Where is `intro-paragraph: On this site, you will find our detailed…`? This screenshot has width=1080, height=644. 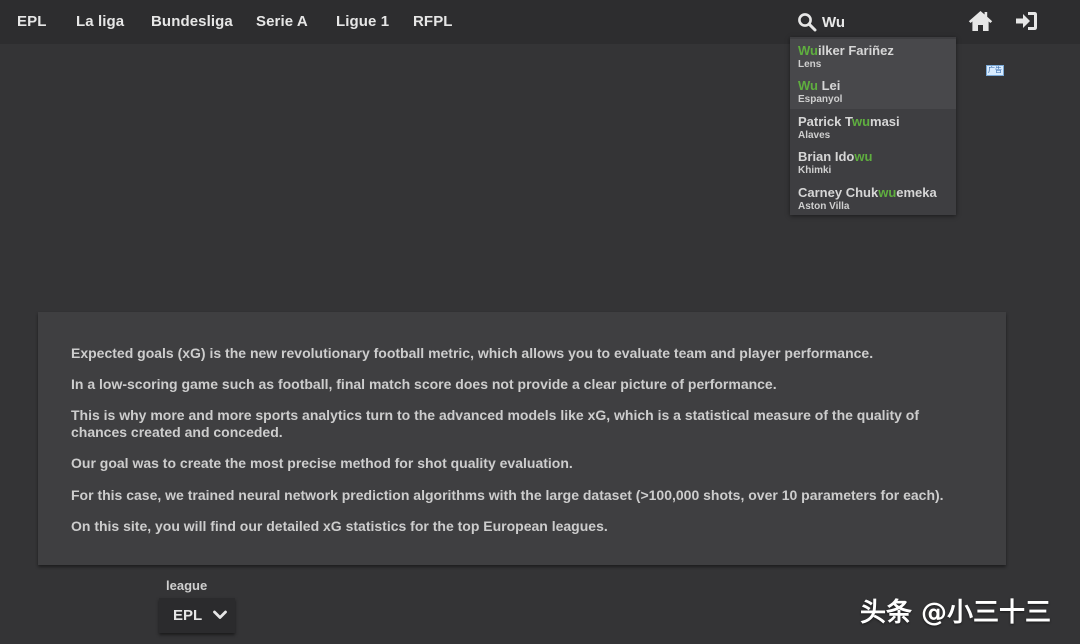 intro-paragraph: On this site, you will find our detailed… is located at coordinates (339, 526).